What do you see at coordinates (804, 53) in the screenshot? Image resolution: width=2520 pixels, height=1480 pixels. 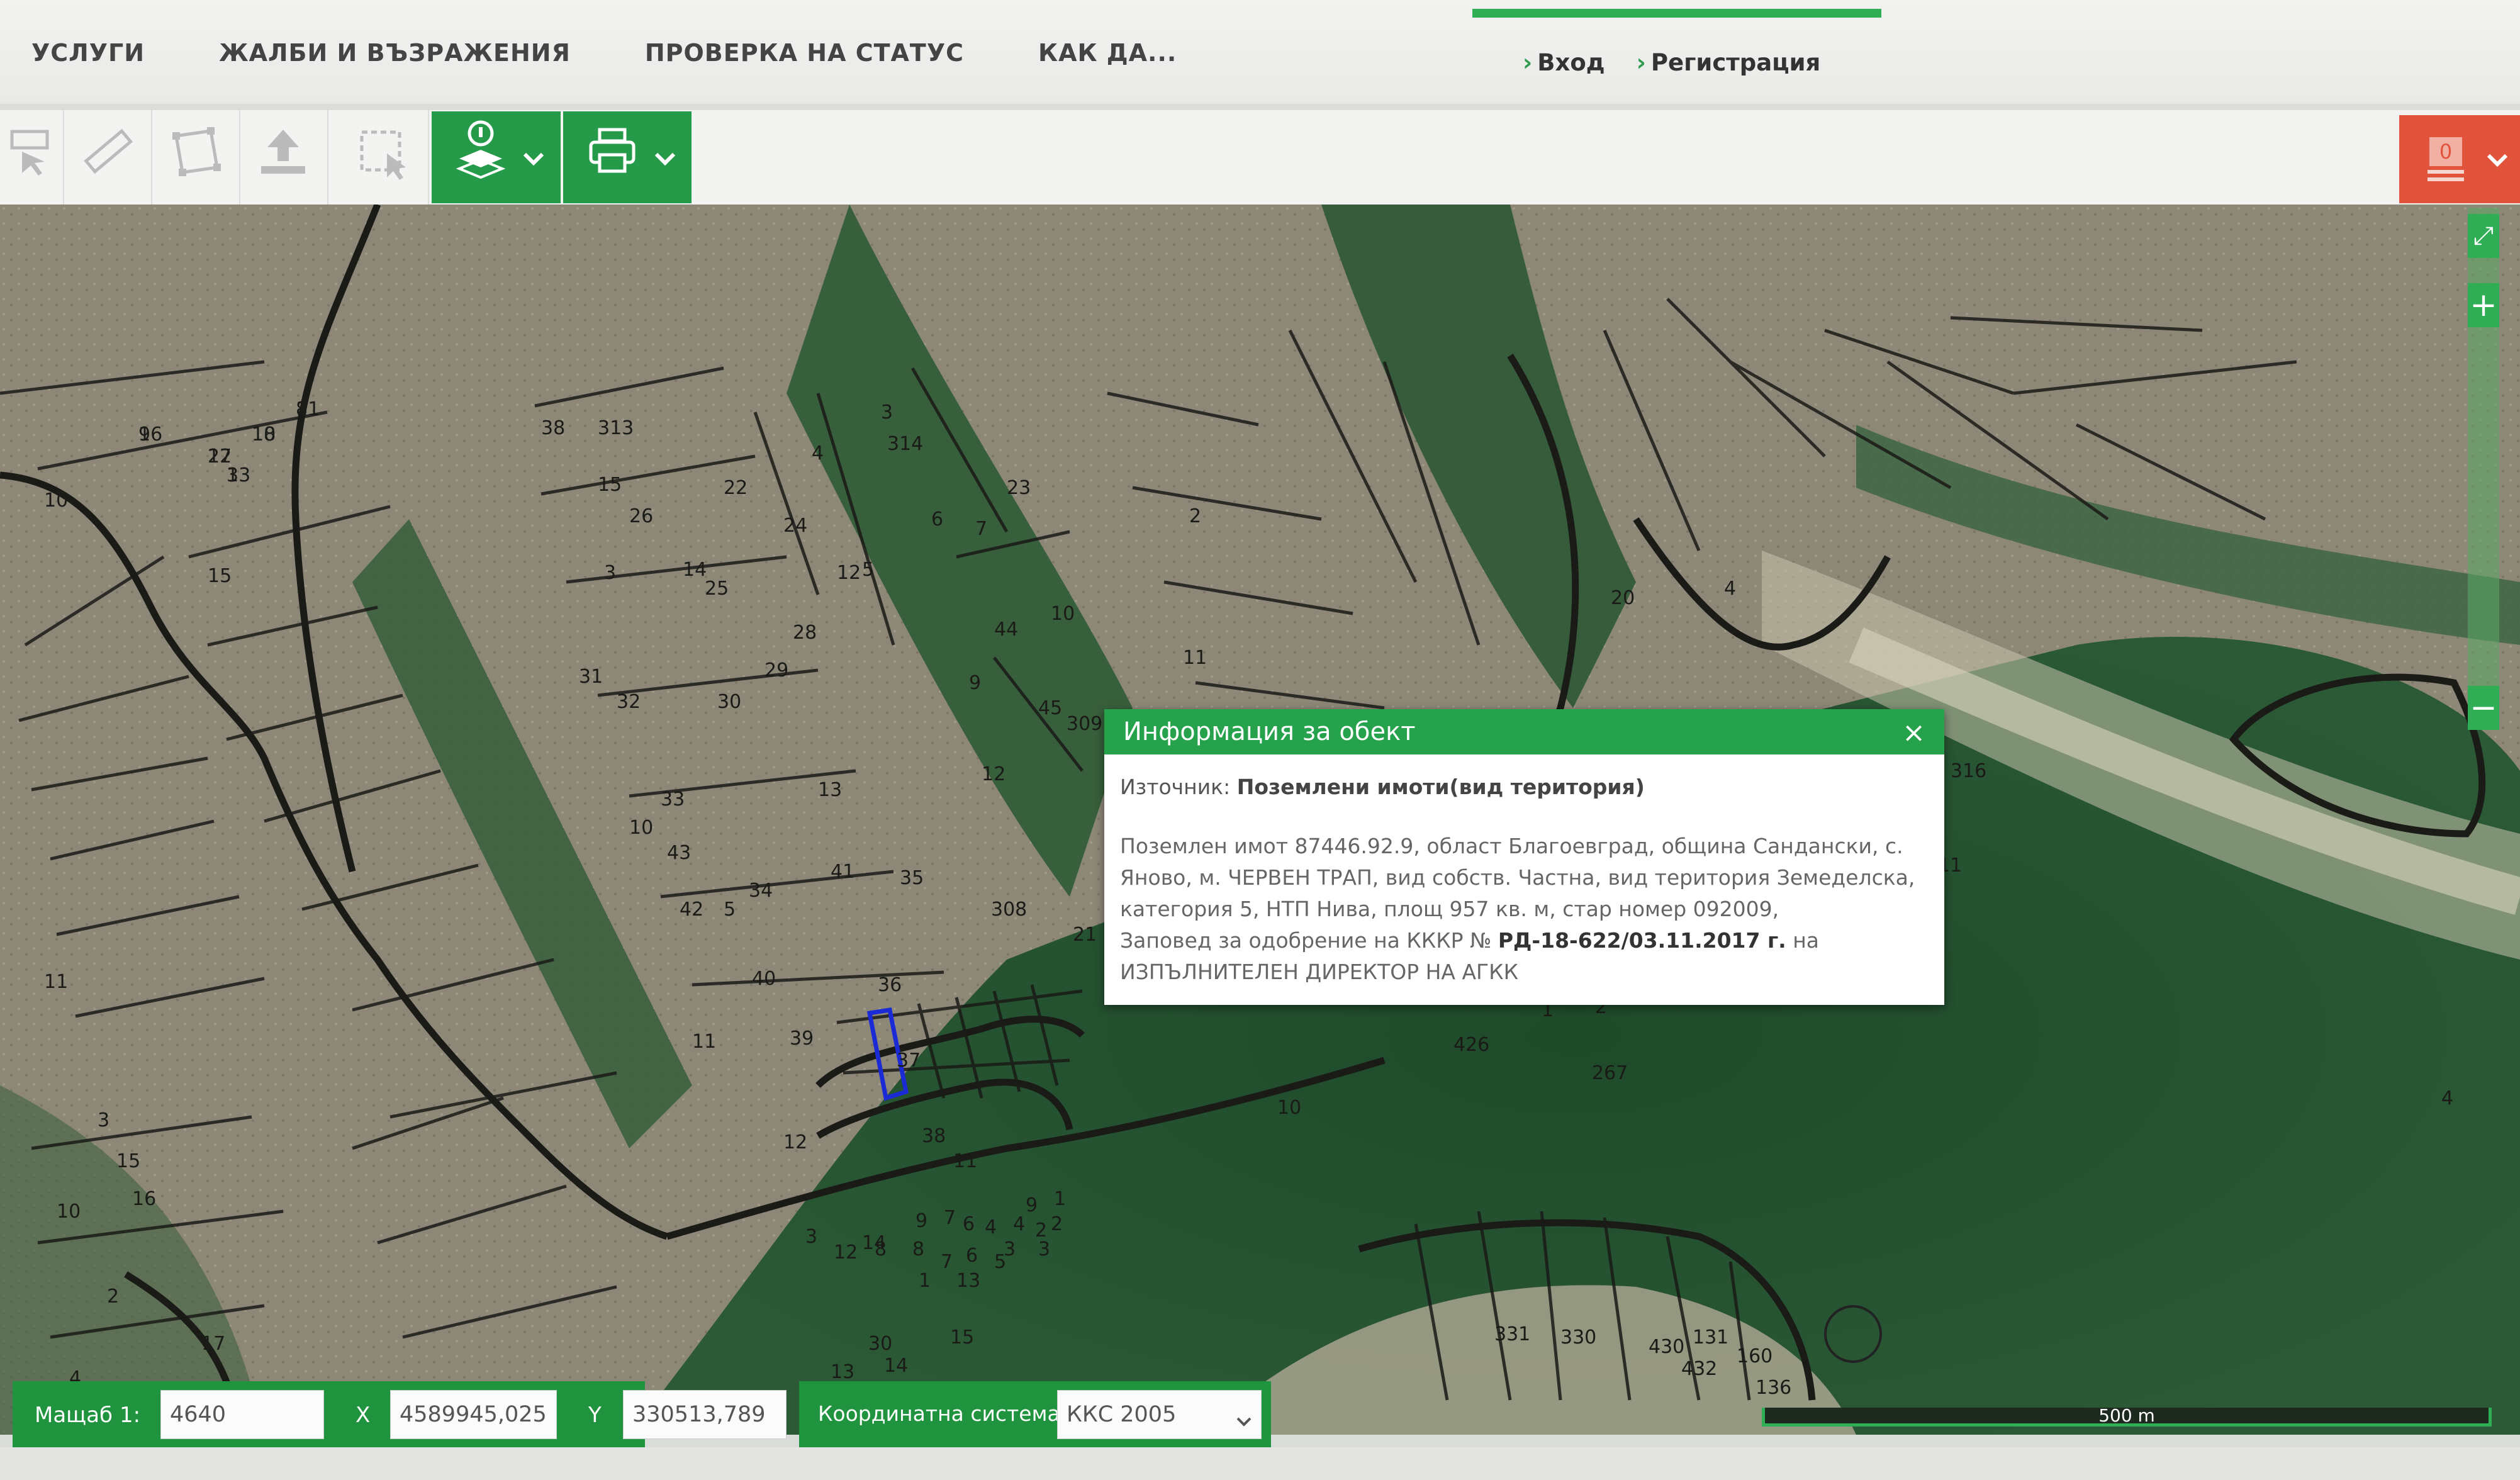 I see `menu-item-status-check: ПРОВЕРКА НА СТАТУС` at bounding box center [804, 53].